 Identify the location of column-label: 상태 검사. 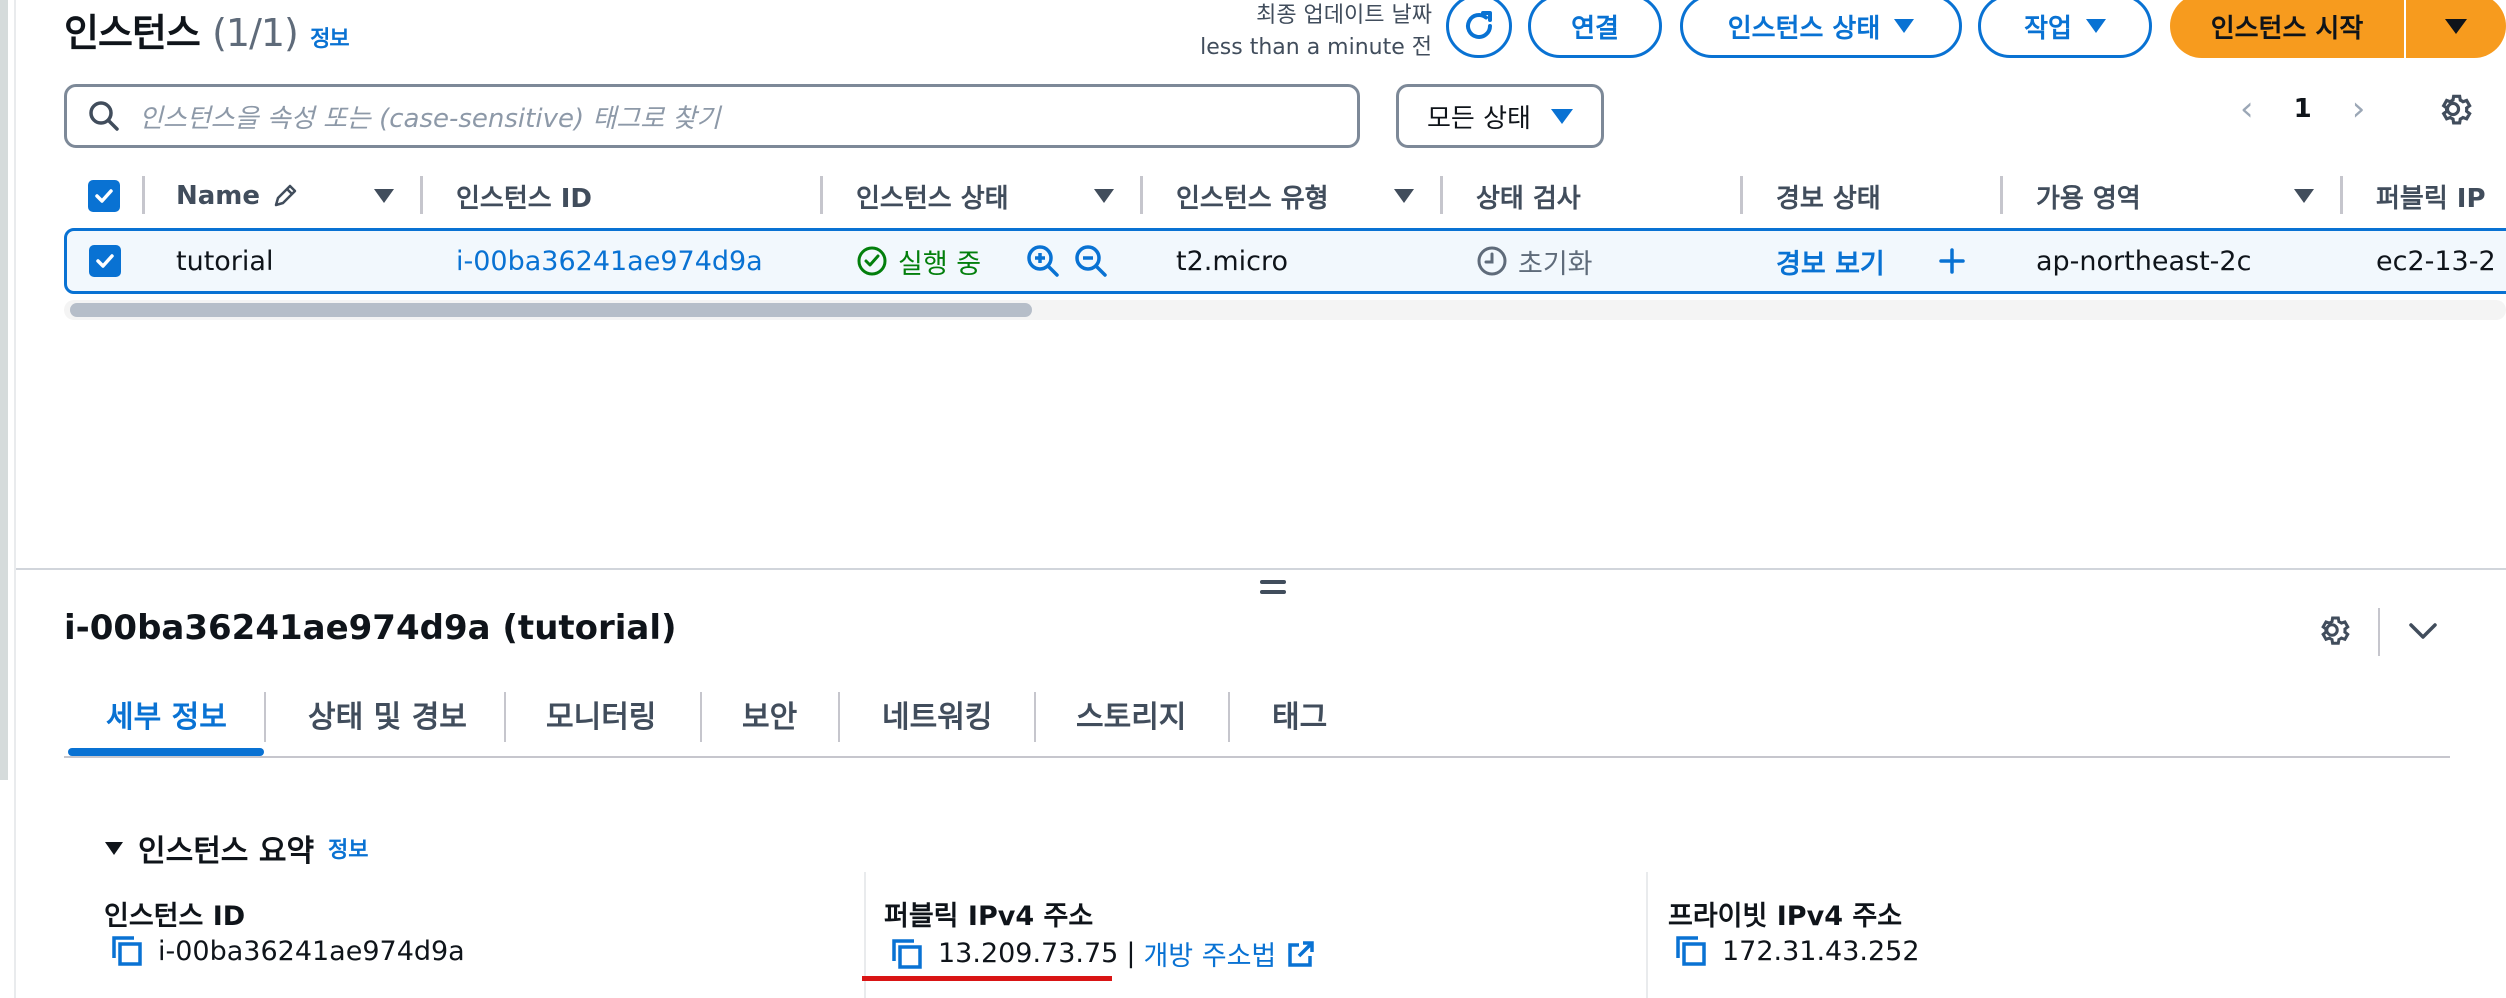
(1528, 198).